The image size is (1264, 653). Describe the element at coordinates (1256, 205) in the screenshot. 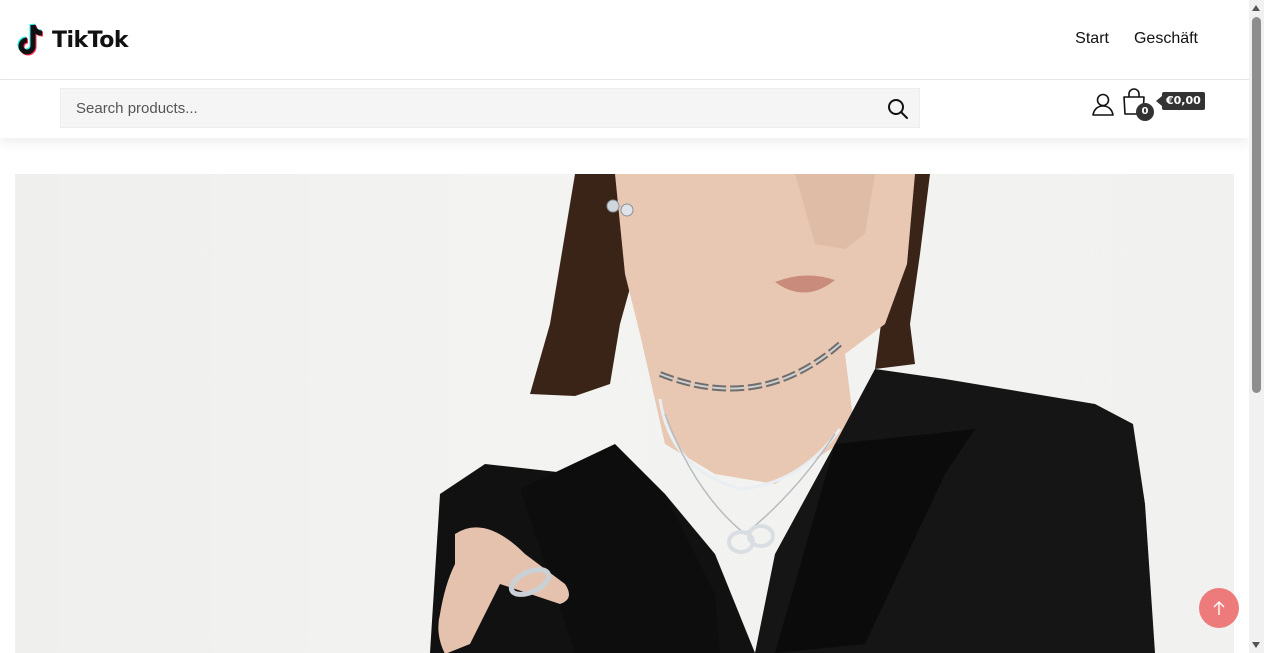

I see `scrollbar-thumb` at that location.